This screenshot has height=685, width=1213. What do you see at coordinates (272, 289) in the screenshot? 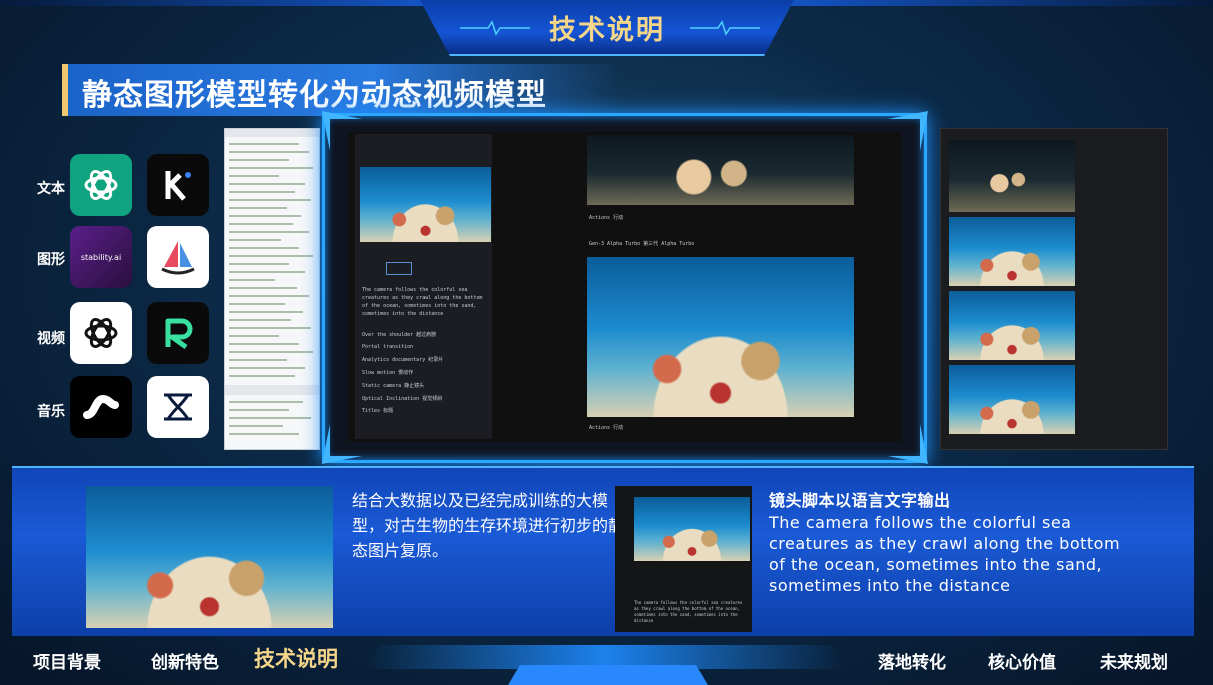
I see `code-editor-panel` at bounding box center [272, 289].